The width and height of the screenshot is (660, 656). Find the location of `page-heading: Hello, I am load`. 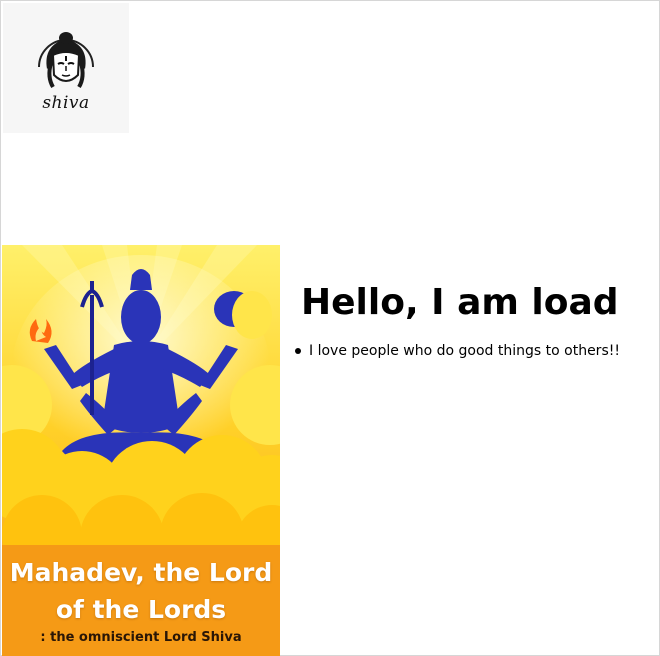

page-heading: Hello, I am load is located at coordinates (460, 302).